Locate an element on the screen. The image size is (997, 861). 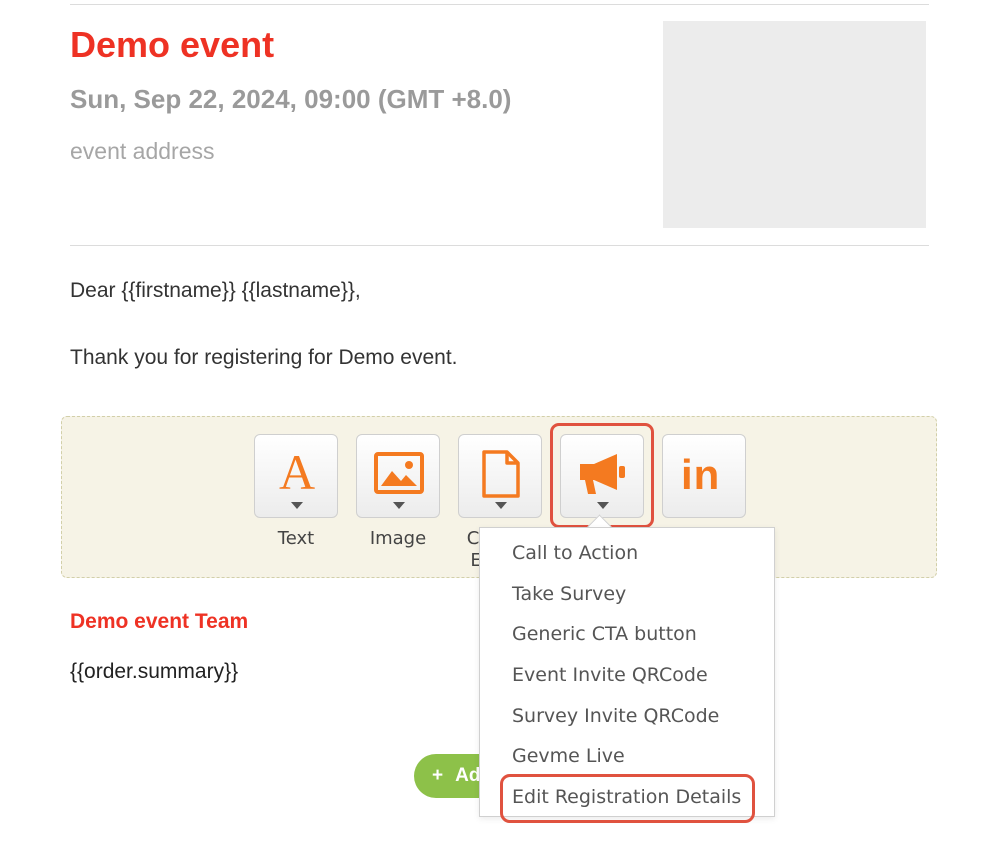
menu-item-call-to-action: Call to Action is located at coordinates (575, 553).